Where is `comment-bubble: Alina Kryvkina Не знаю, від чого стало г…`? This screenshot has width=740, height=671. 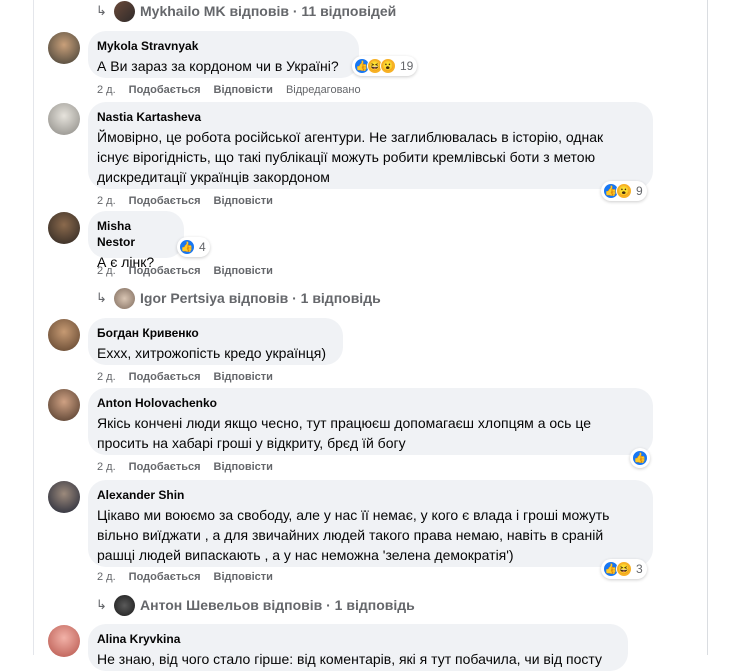
comment-bubble: Alina Kryvkina Не знаю, від чого стало г… is located at coordinates (358, 647).